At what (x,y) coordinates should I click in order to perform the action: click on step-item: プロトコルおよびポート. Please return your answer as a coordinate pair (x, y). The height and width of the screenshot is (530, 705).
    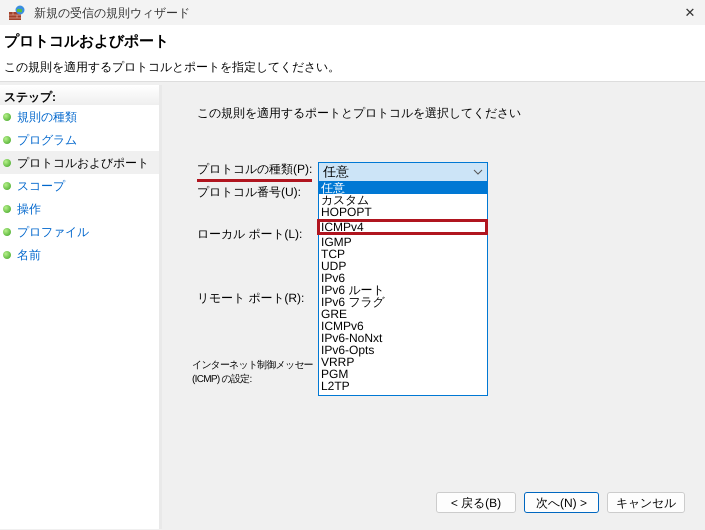
    Looking at the image, I should click on (79, 162).